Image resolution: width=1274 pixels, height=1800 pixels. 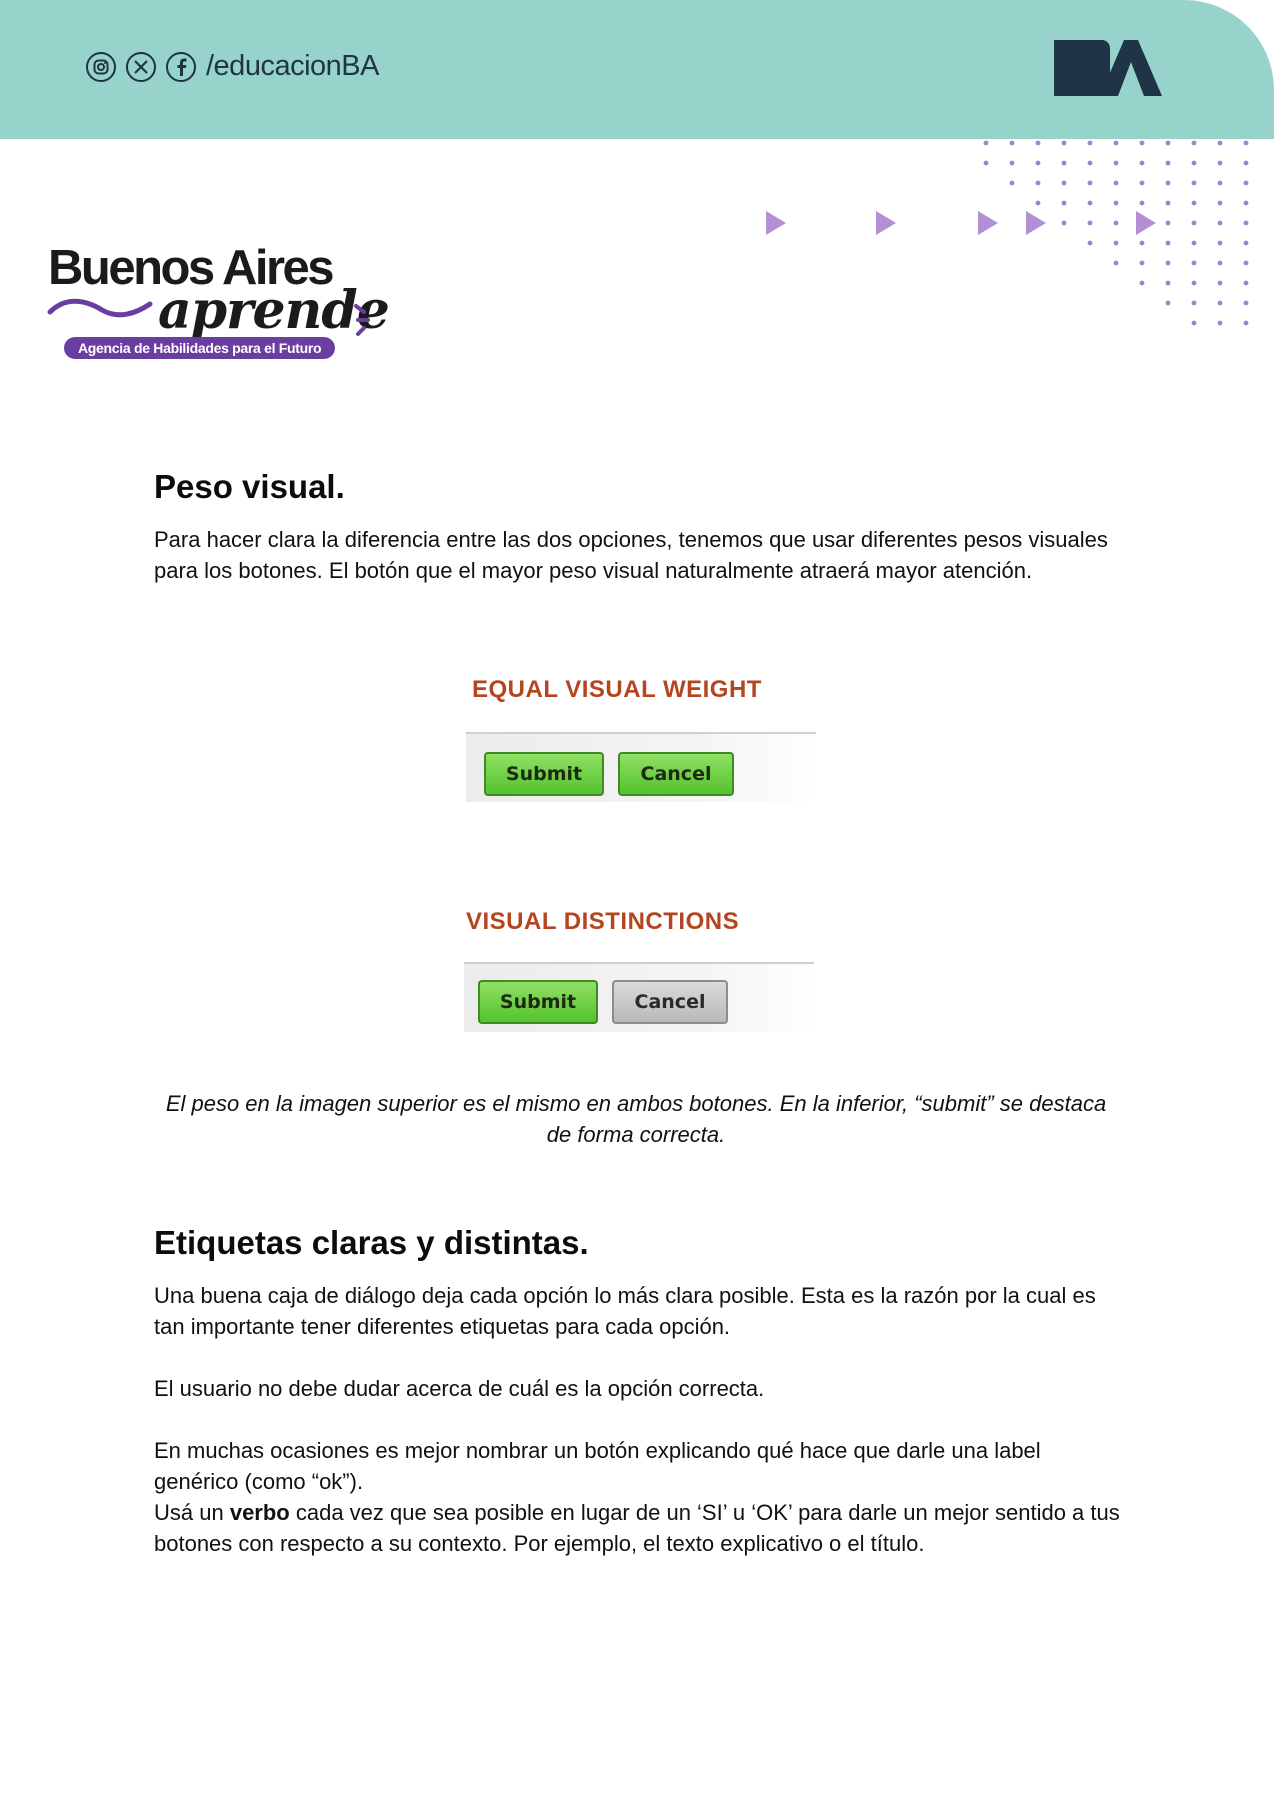 I want to click on social-links: /educacionBA, so click(x=232, y=66).